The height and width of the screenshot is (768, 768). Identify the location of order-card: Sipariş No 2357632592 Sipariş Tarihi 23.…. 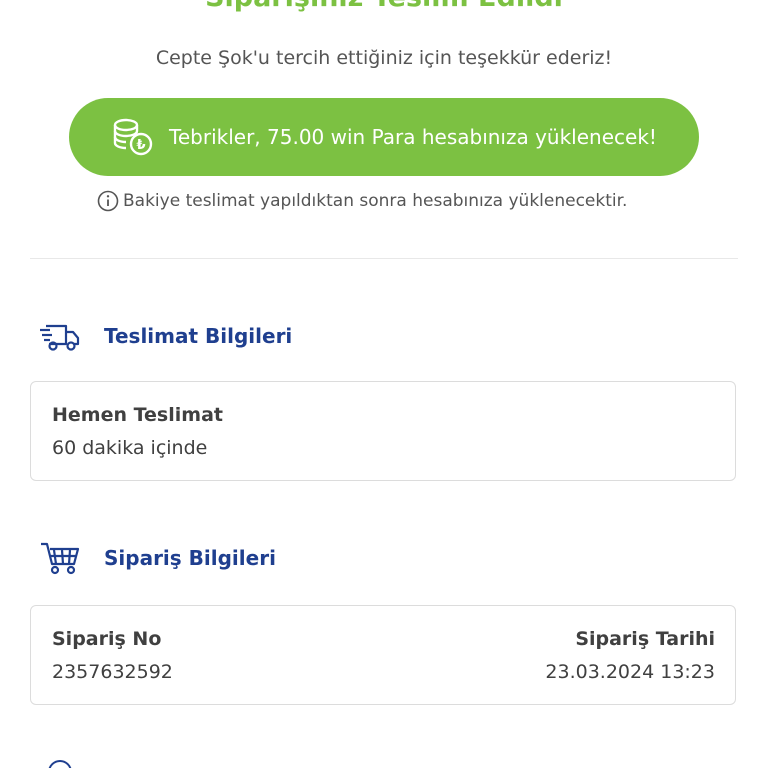
(383, 655).